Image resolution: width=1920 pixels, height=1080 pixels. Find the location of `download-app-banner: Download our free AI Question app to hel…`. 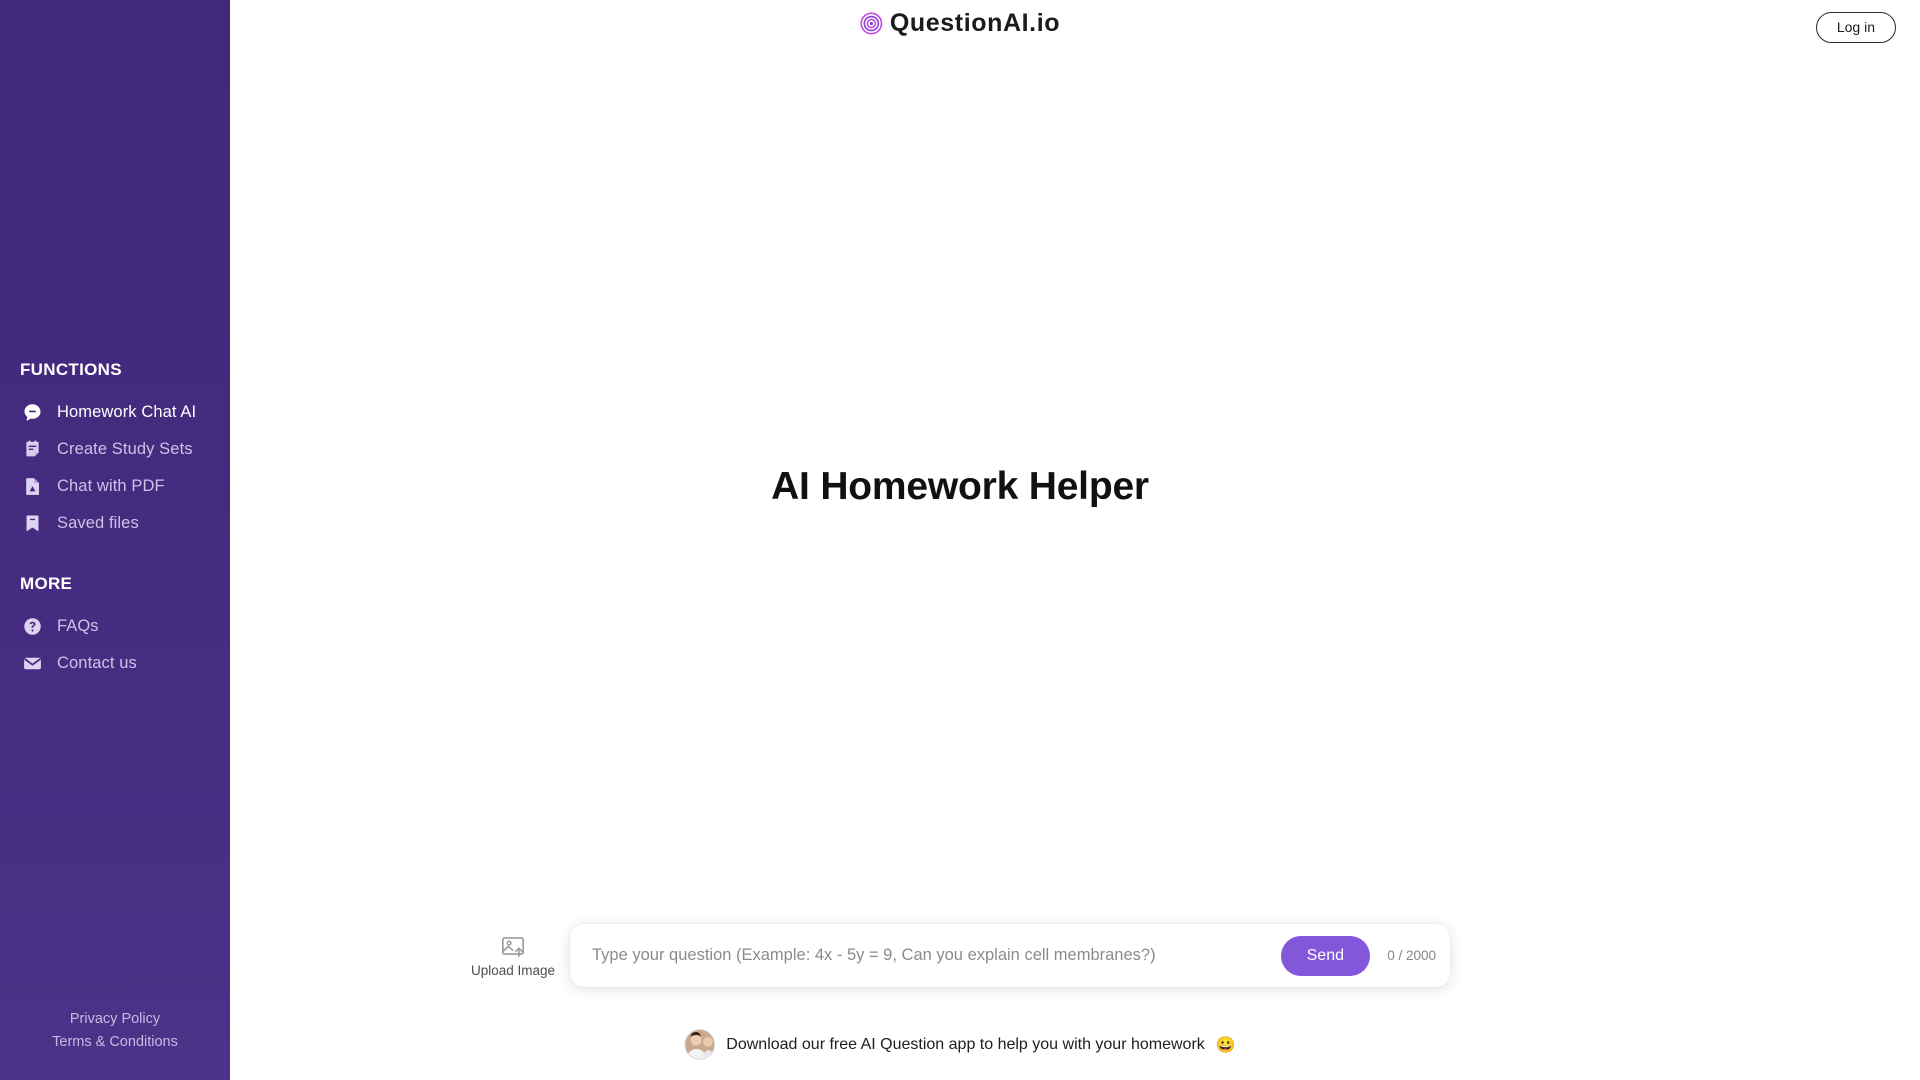

download-app-banner: Download our free AI Question app to hel… is located at coordinates (960, 1044).